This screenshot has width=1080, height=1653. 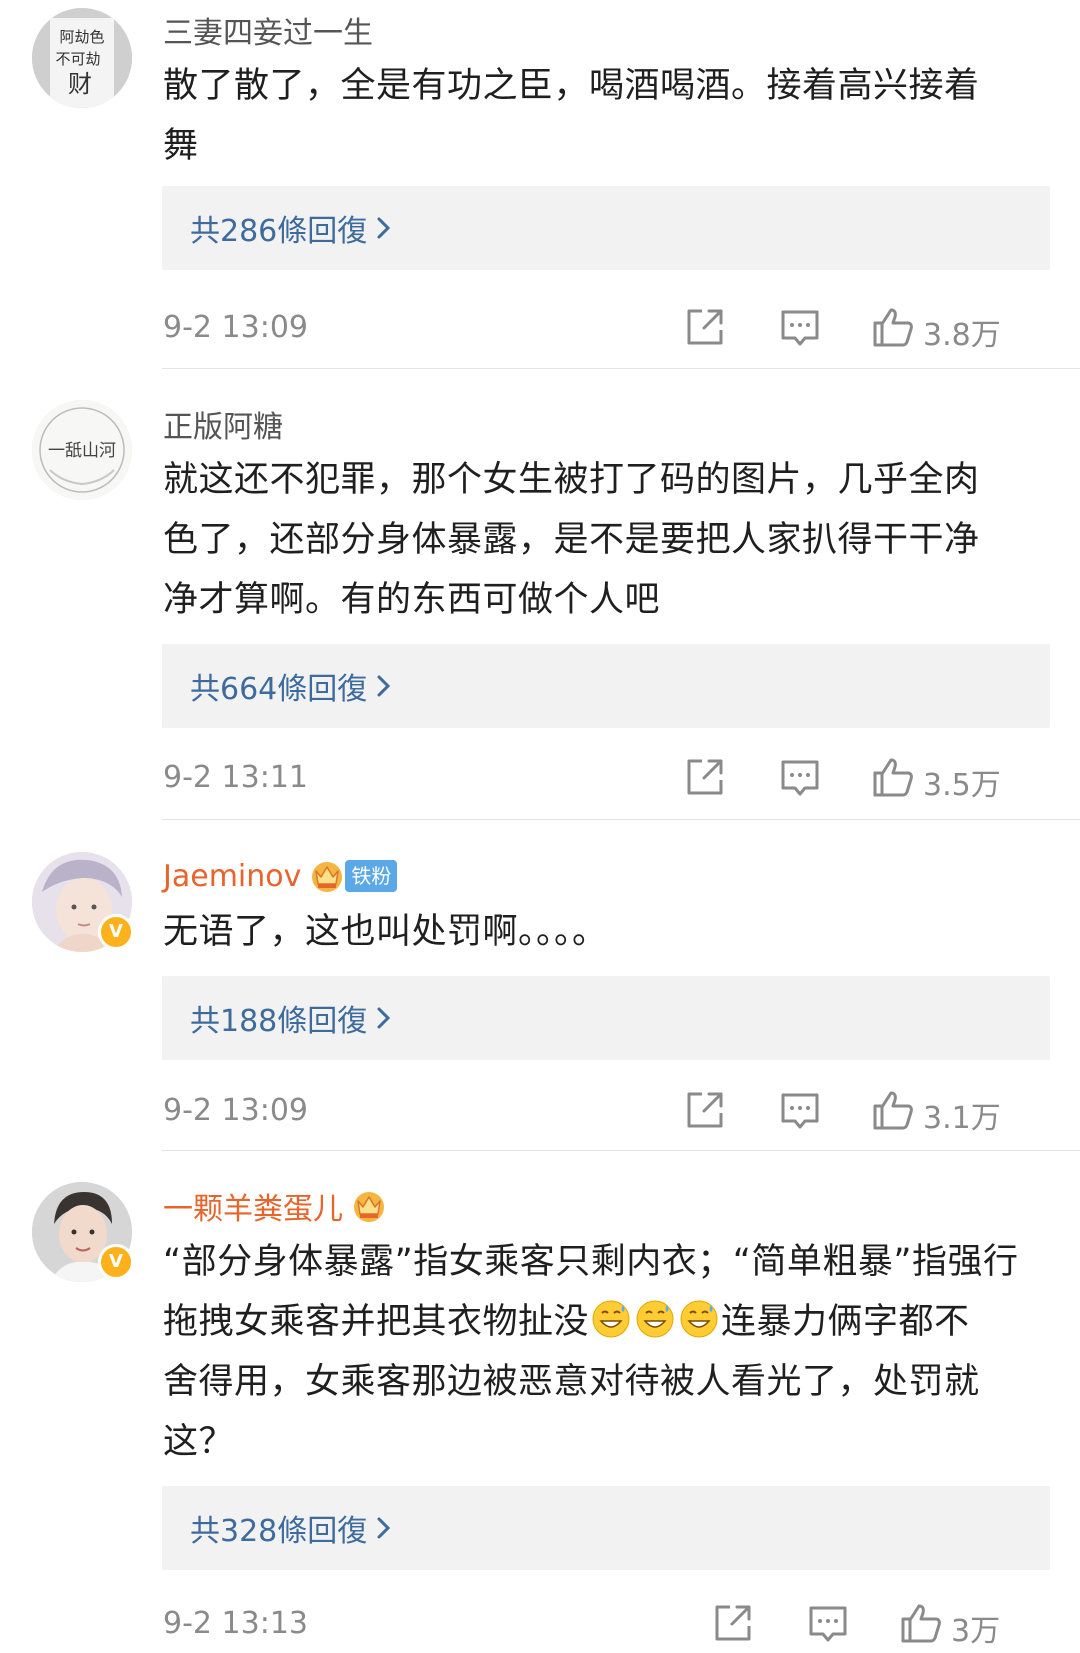 What do you see at coordinates (412, 600) in the screenshot?
I see `comment-text-line: 净才算啊。有的东西可做个人吧` at bounding box center [412, 600].